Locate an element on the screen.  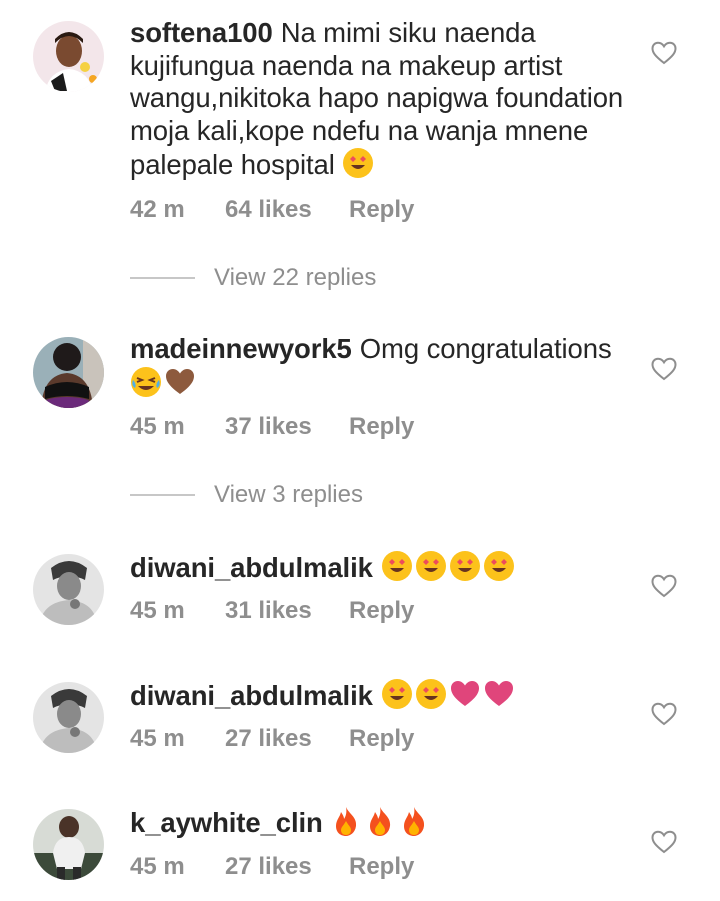
comment-username: softena100 is located at coordinates (201, 32).